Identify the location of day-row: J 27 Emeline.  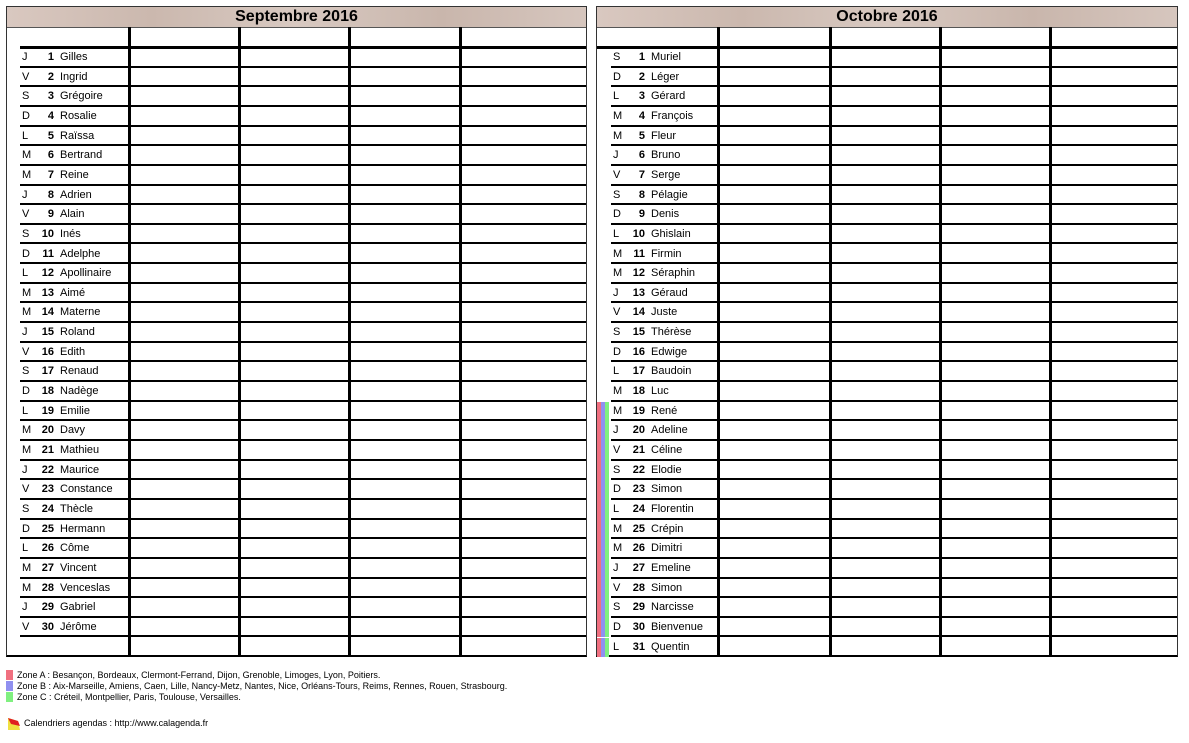
(887, 568).